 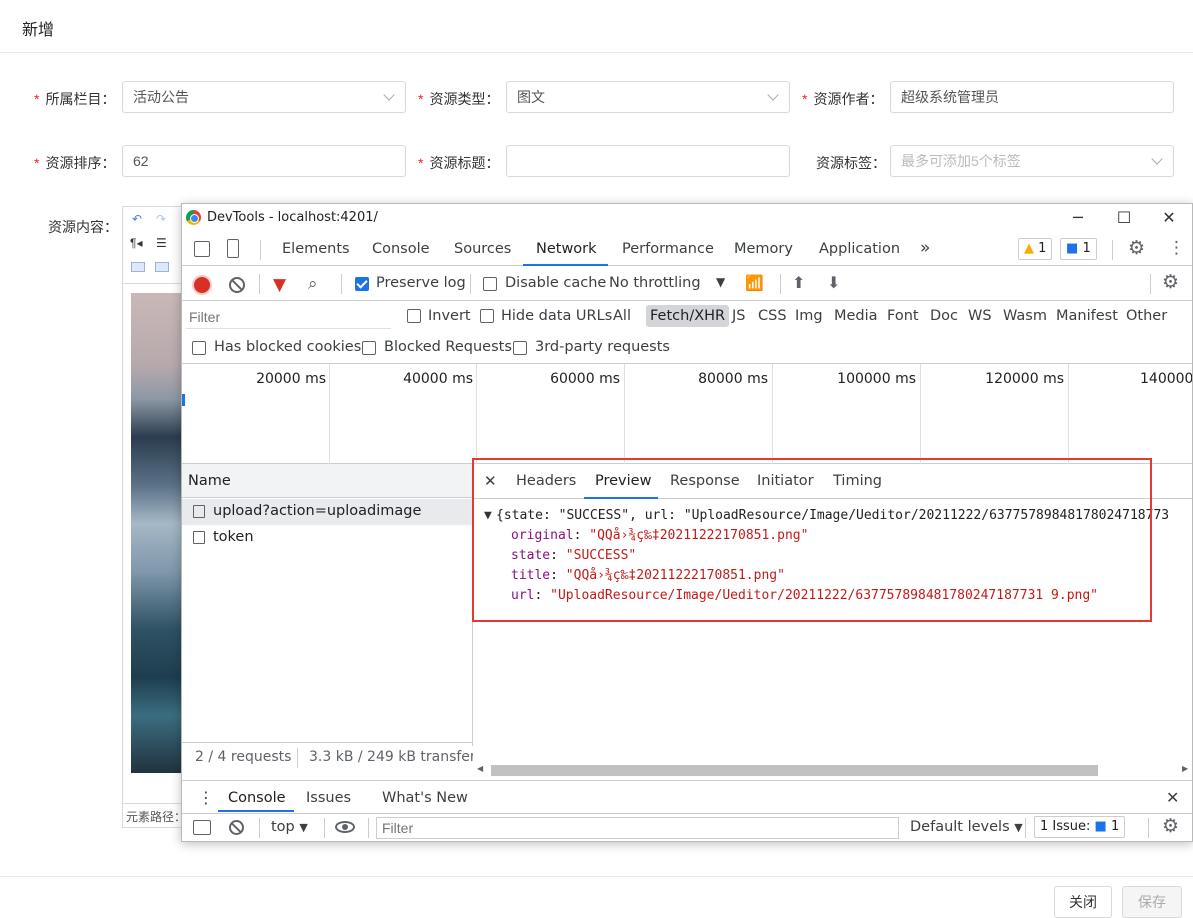 I want to click on redo-icon: ↷, so click(x=161, y=219).